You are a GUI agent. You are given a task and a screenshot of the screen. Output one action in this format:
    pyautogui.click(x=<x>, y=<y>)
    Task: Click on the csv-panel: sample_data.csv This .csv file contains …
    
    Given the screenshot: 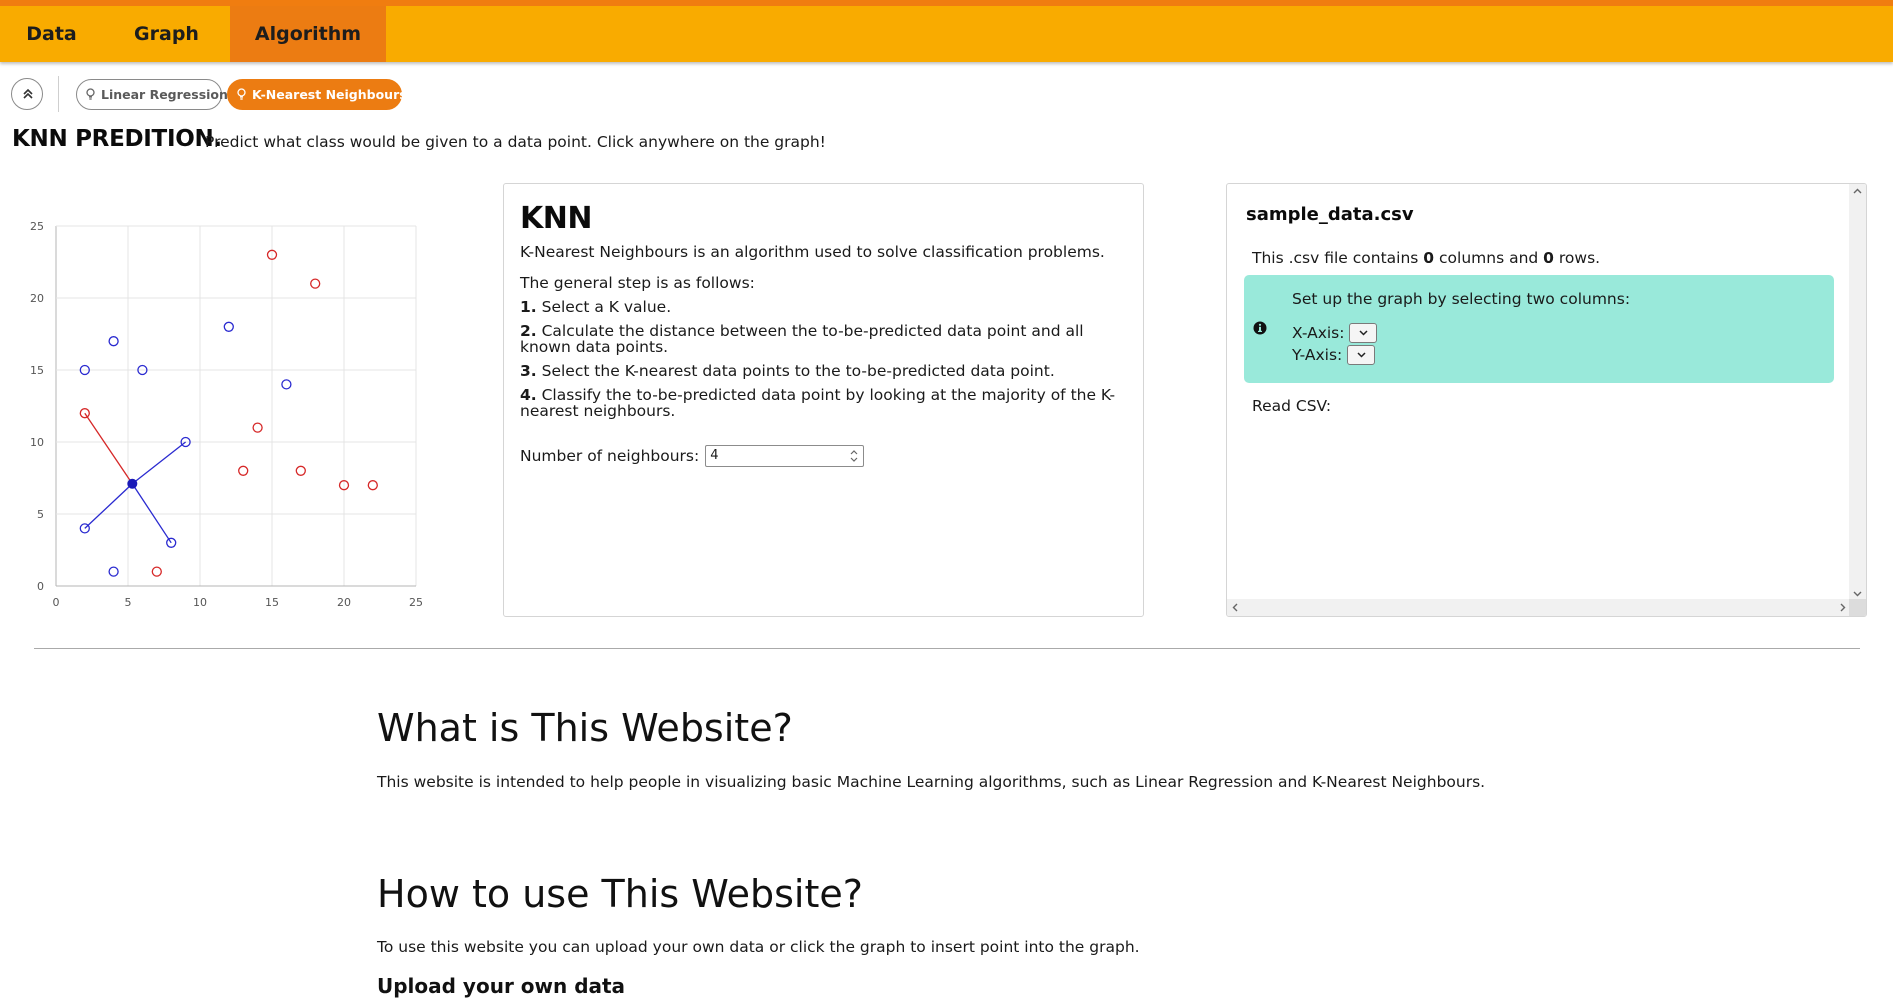 What is the action you would take?
    pyautogui.click(x=1546, y=400)
    